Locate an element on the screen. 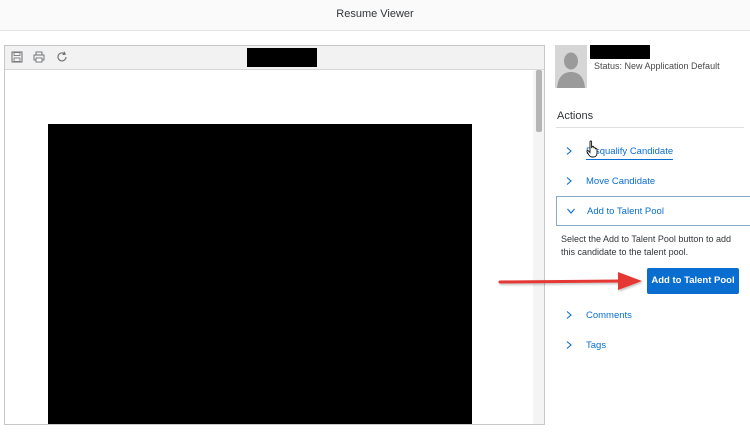  redacted-file-name is located at coordinates (282, 57).